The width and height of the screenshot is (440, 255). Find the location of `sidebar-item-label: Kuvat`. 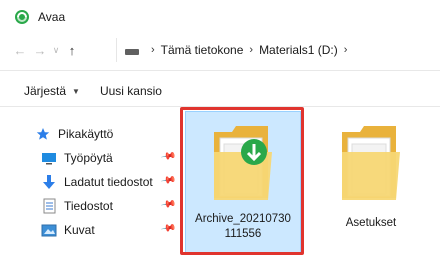

sidebar-item-label: Kuvat is located at coordinates (79, 230).